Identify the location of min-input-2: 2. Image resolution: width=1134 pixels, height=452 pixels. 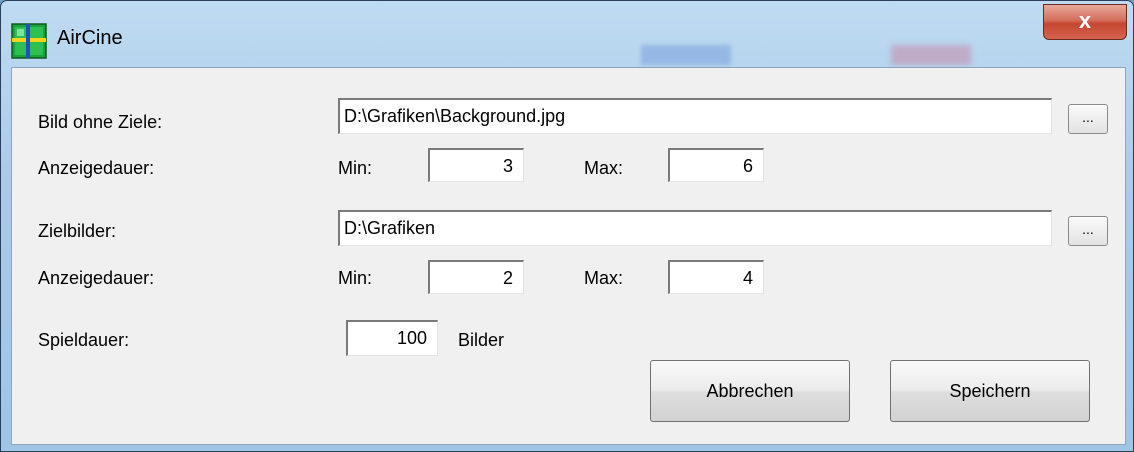
(476, 277).